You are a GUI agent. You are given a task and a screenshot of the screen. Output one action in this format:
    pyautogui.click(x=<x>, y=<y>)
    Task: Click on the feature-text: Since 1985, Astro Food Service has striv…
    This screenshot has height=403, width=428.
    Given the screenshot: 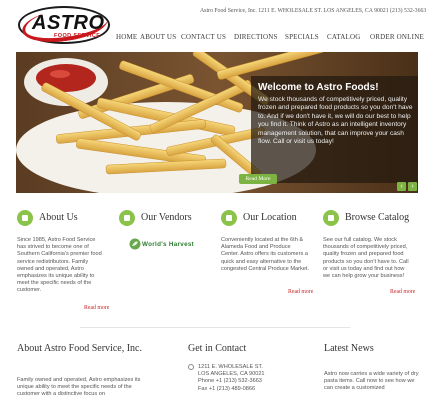 What is the action you would take?
    pyautogui.click(x=59, y=265)
    